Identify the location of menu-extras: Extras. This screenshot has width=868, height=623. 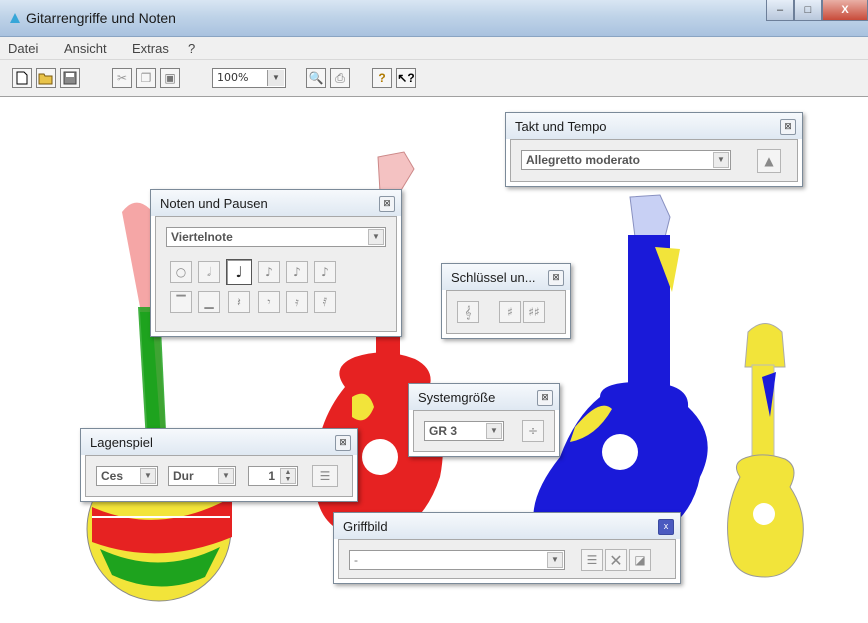
(150, 48).